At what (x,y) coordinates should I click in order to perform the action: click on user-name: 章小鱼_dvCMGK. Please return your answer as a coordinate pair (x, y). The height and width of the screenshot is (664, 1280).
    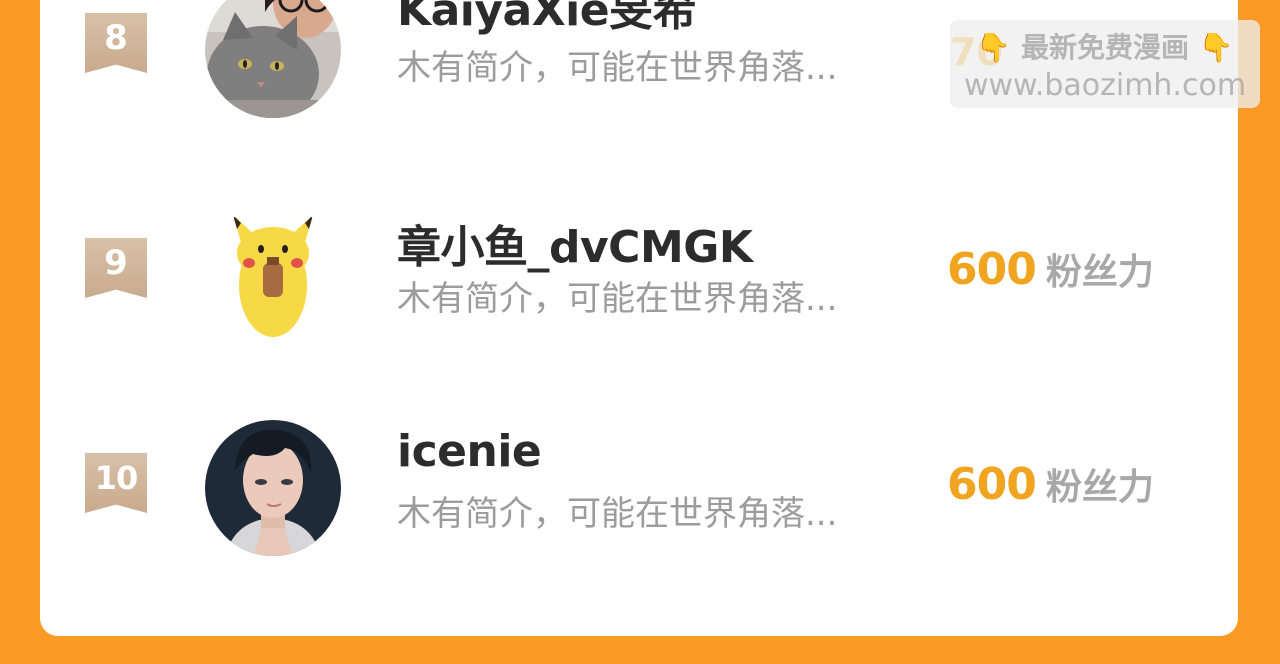
    Looking at the image, I should click on (575, 243).